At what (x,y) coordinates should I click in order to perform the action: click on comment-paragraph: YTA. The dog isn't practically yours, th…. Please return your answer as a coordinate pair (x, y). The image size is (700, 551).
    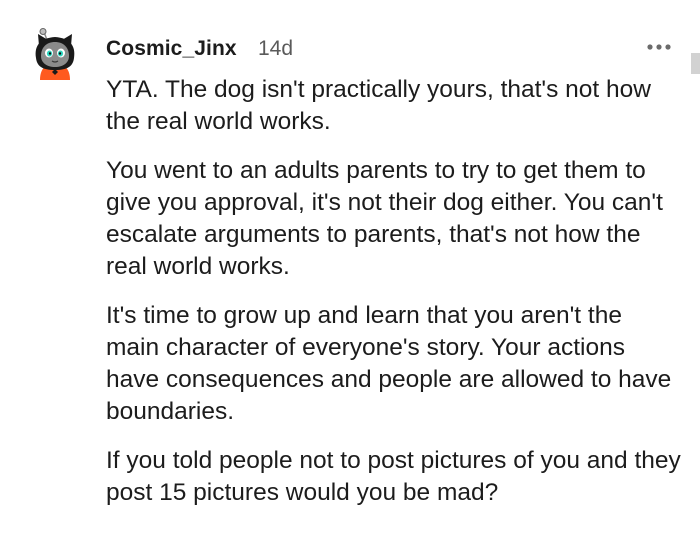
    Looking at the image, I should click on (378, 105).